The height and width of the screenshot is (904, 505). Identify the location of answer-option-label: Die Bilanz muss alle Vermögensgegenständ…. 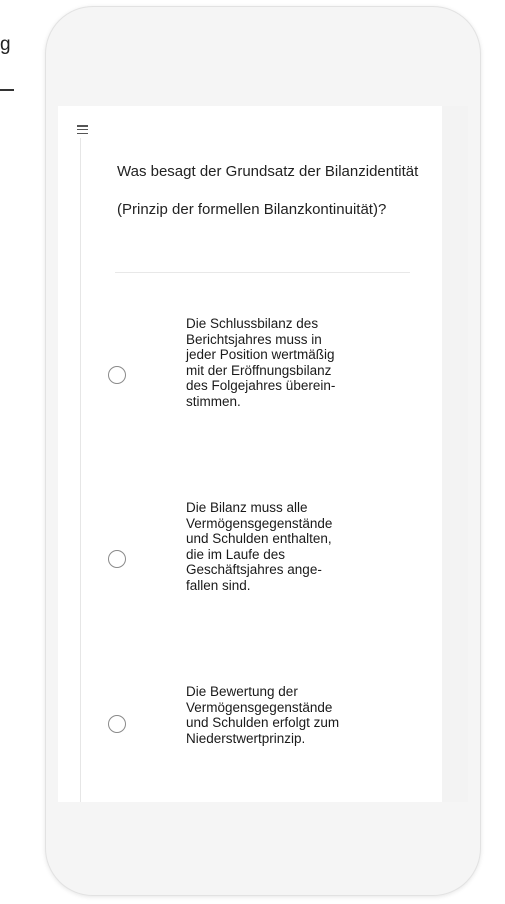
(259, 546).